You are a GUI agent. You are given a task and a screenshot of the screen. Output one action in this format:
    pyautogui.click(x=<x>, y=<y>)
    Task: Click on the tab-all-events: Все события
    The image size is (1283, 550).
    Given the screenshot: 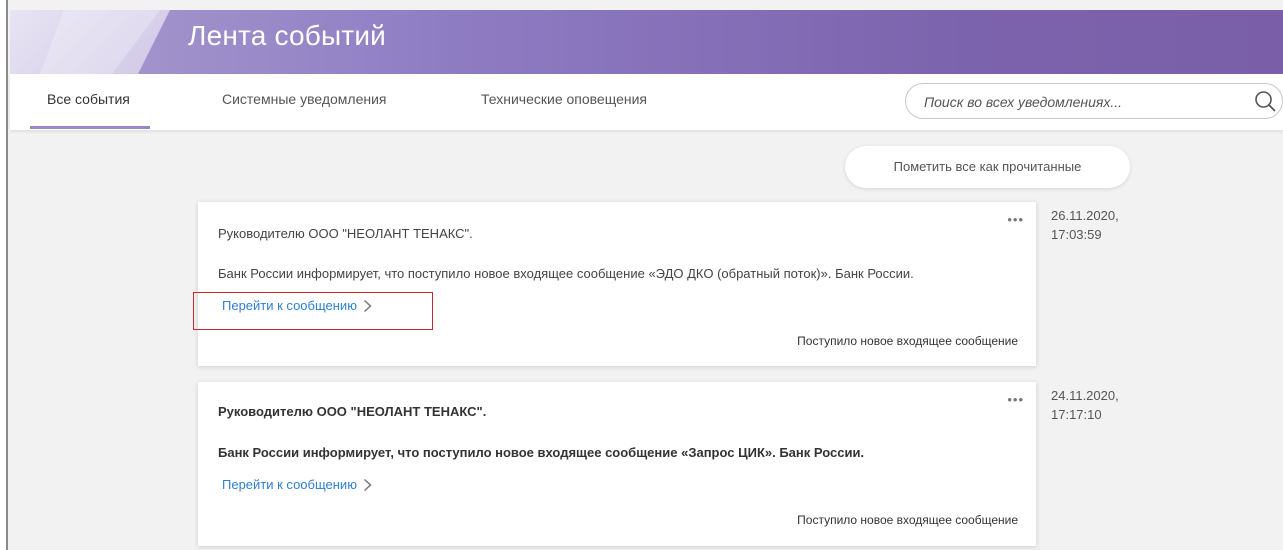 What is the action you would take?
    pyautogui.click(x=88, y=99)
    